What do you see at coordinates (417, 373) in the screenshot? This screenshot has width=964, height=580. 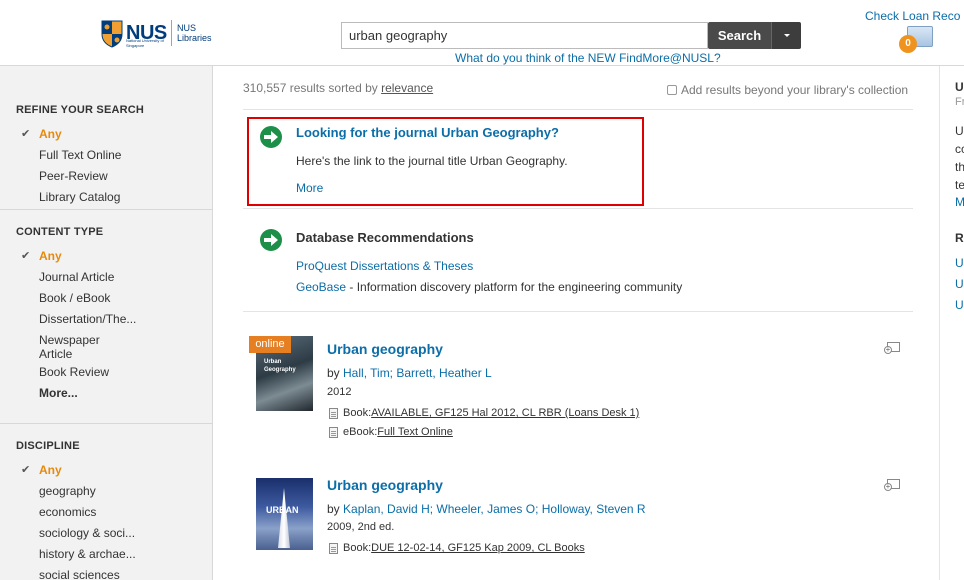 I see `author-links: Hall, Tim; Barrett, Heather L` at bounding box center [417, 373].